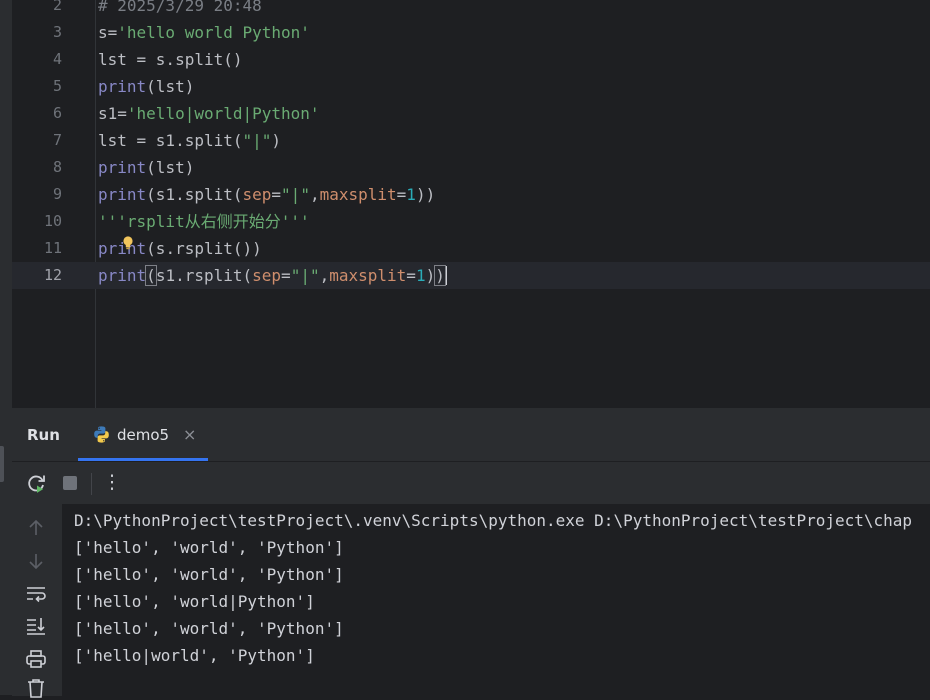  I want to click on python-icon, so click(101, 434).